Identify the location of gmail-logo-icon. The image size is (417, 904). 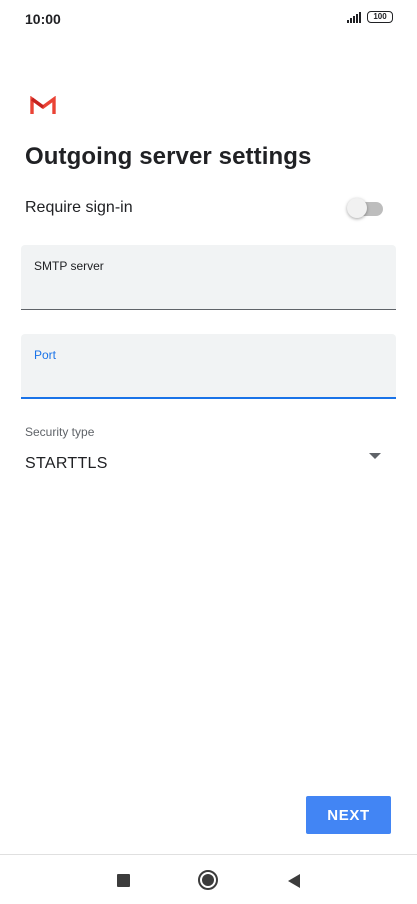
(43, 105).